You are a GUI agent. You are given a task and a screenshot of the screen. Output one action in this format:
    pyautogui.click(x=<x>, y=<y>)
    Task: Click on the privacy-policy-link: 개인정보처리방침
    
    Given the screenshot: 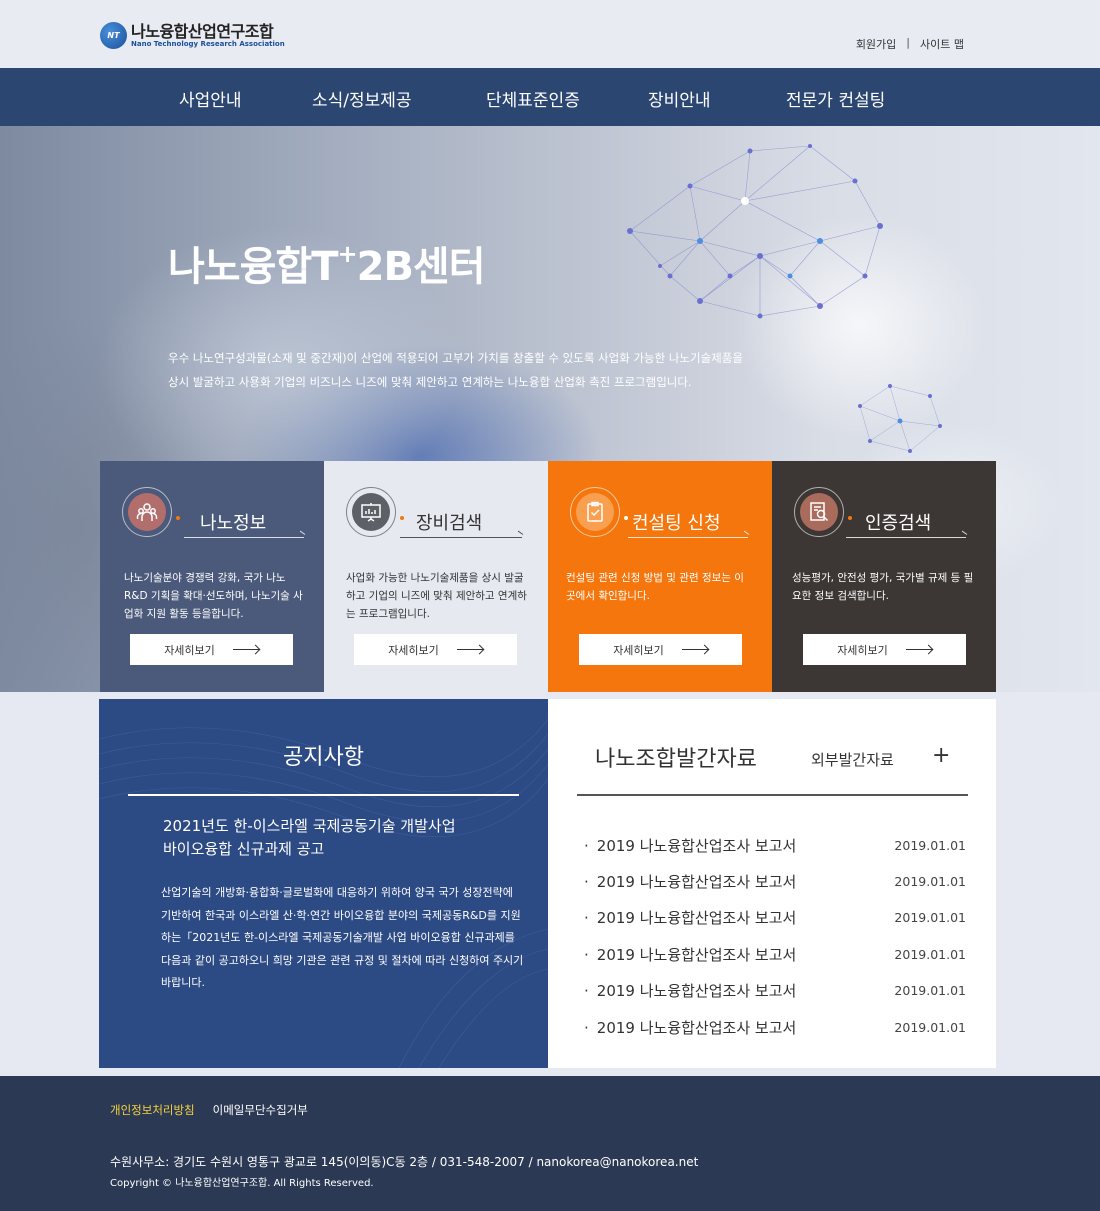 What is the action you would take?
    pyautogui.click(x=152, y=1110)
    